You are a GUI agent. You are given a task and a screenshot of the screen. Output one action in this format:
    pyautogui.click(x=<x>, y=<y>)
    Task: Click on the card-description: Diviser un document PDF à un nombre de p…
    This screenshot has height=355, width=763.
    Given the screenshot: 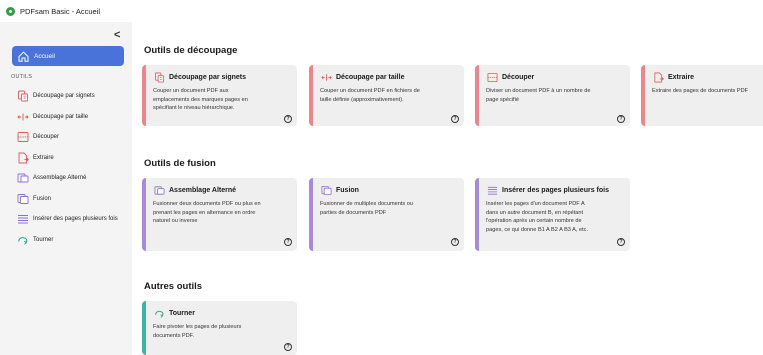 What is the action you would take?
    pyautogui.click(x=538, y=95)
    